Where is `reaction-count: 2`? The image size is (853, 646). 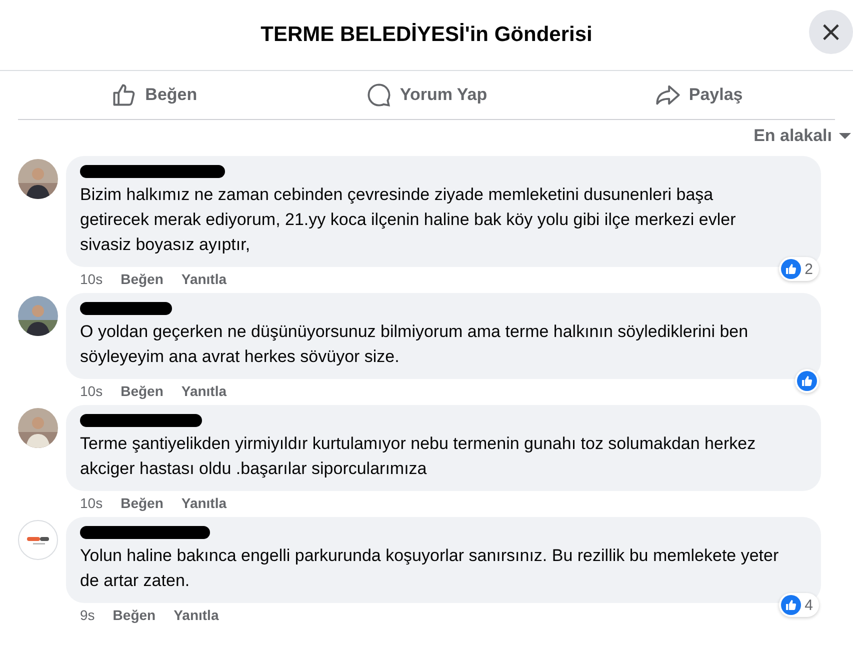 reaction-count: 2 is located at coordinates (809, 269).